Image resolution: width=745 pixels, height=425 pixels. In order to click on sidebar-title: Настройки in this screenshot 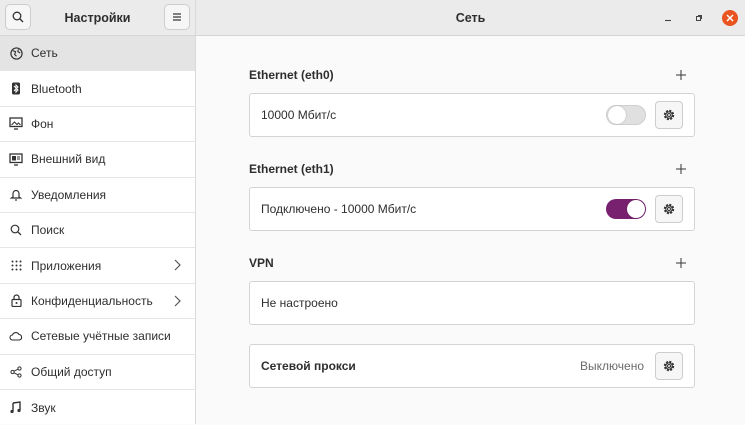, I will do `click(97, 18)`.